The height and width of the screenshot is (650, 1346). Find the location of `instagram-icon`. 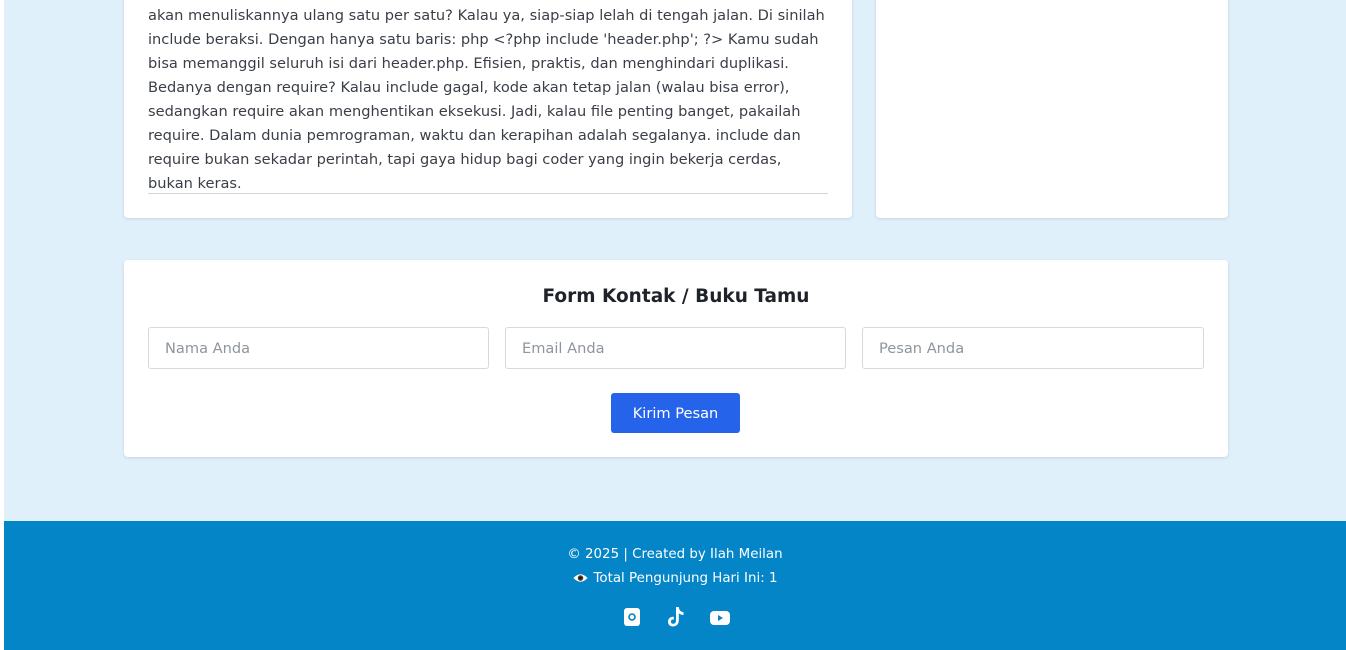

instagram-icon is located at coordinates (632, 617).